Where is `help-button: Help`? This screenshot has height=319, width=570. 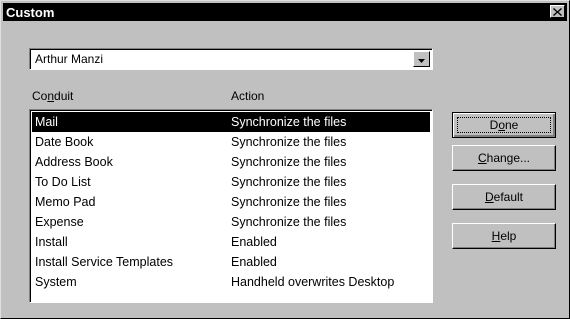 help-button: Help is located at coordinates (504, 236).